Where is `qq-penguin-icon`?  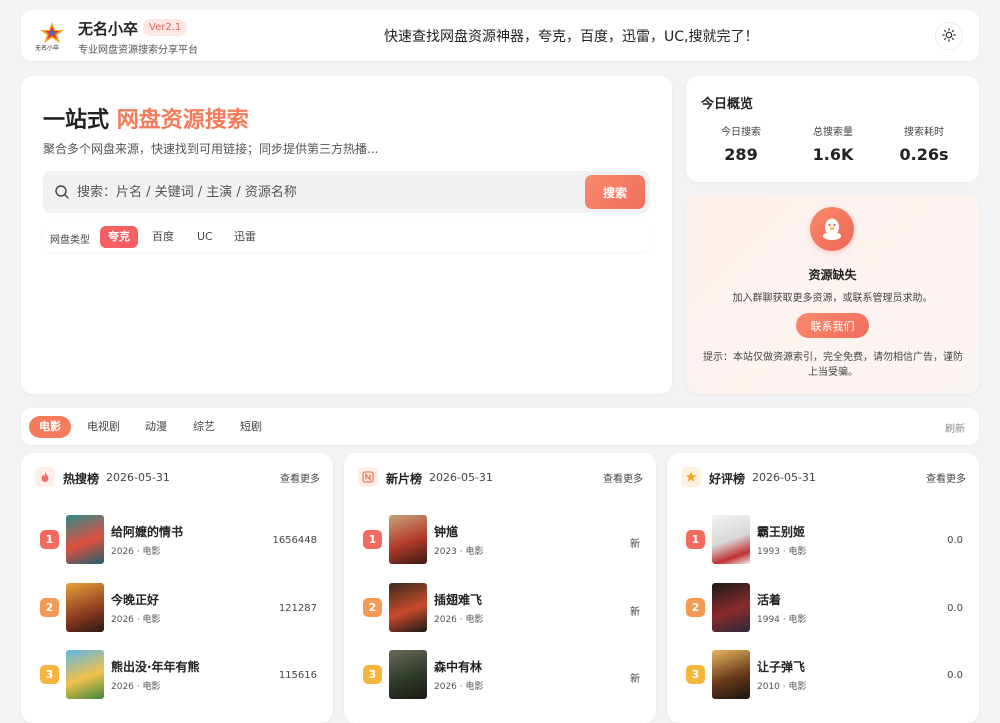
qq-penguin-icon is located at coordinates (832, 229).